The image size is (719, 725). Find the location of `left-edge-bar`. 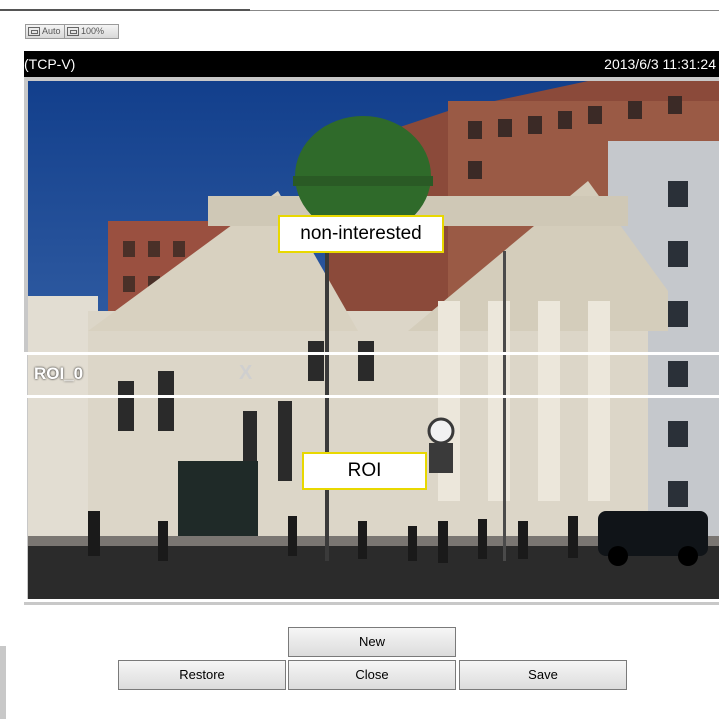

left-edge-bar is located at coordinates (3, 682).